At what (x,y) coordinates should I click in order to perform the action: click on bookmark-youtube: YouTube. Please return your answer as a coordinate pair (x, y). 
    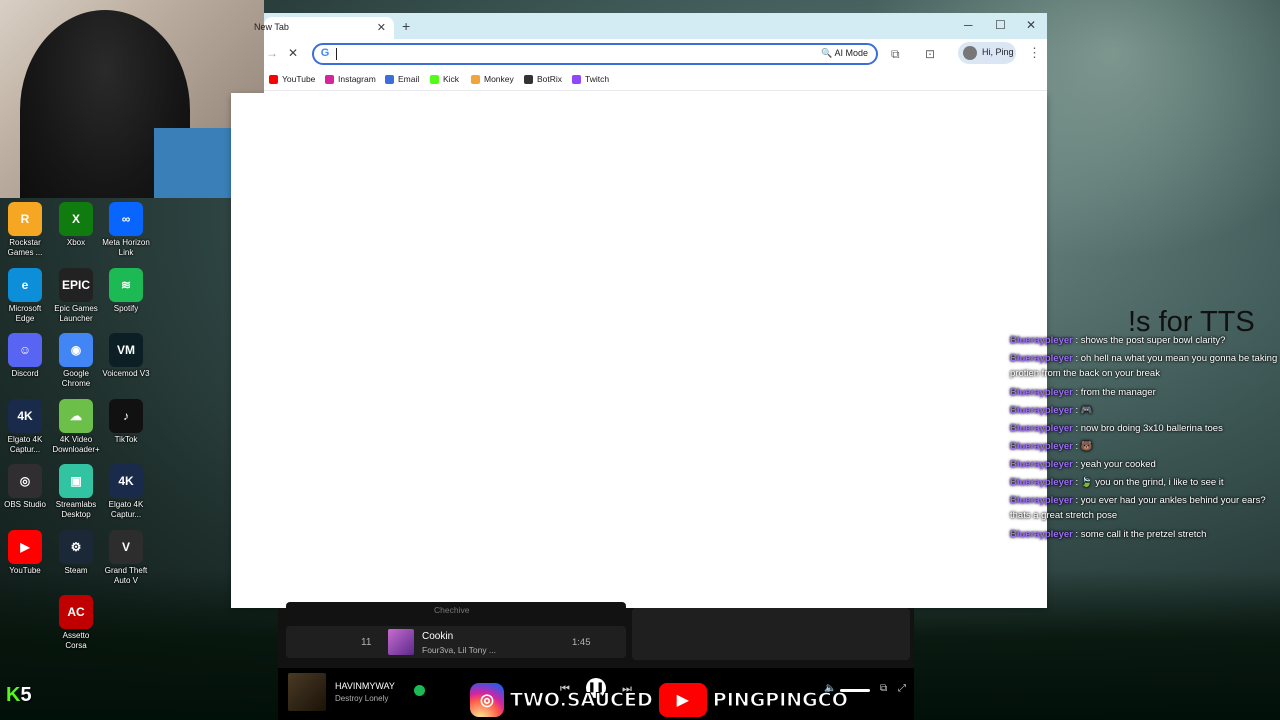
    Looking at the image, I should click on (292, 79).